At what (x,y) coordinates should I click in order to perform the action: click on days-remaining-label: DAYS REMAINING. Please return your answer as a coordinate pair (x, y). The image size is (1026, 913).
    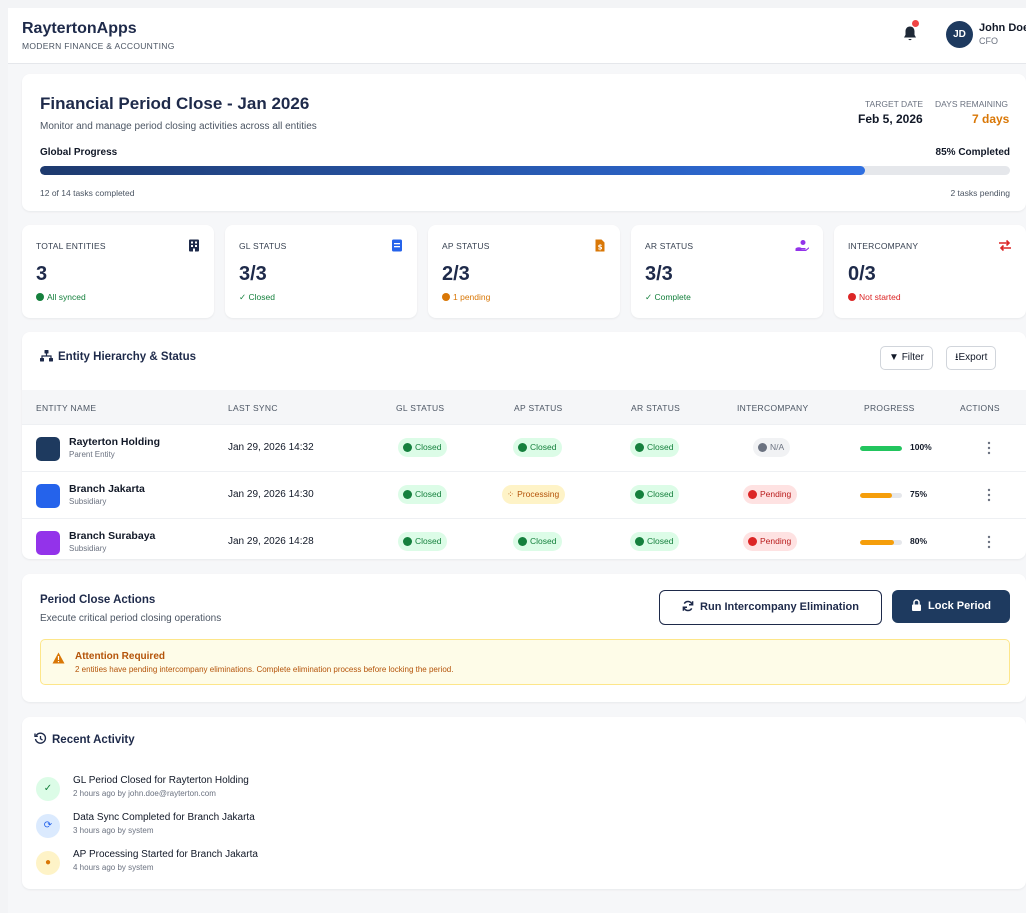
    Looking at the image, I should click on (972, 104).